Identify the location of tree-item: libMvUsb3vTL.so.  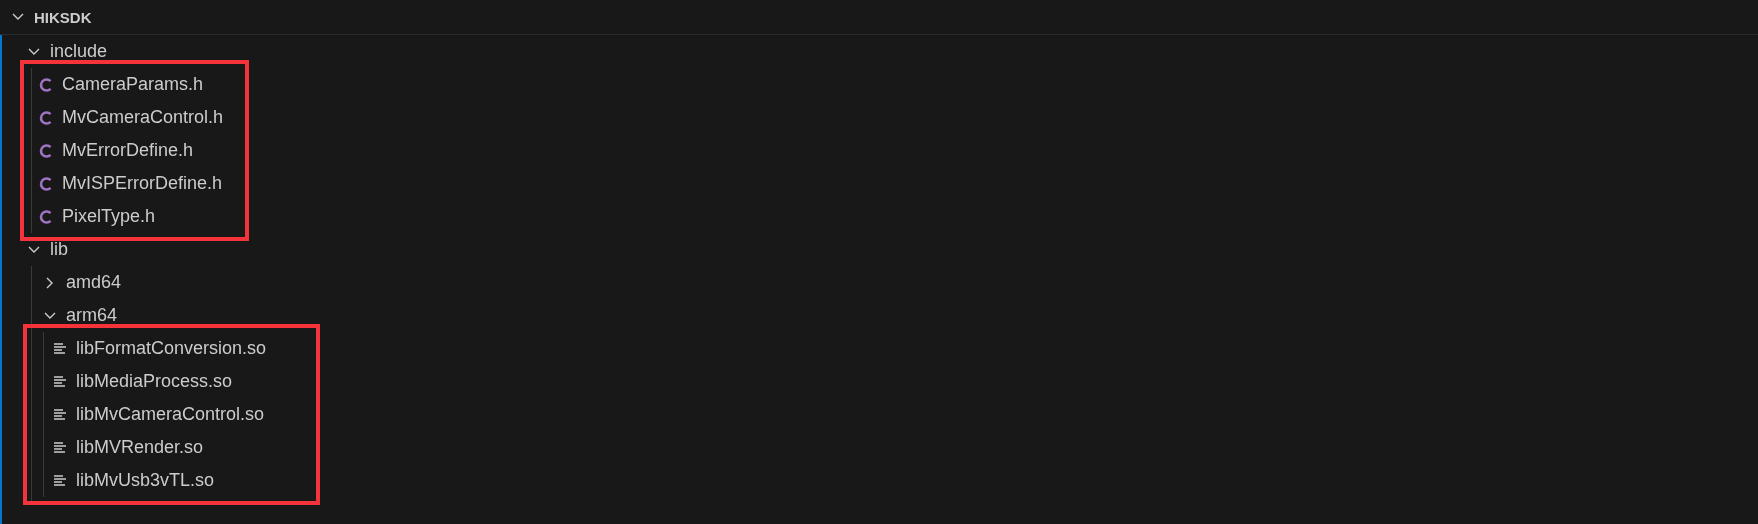
(147, 480).